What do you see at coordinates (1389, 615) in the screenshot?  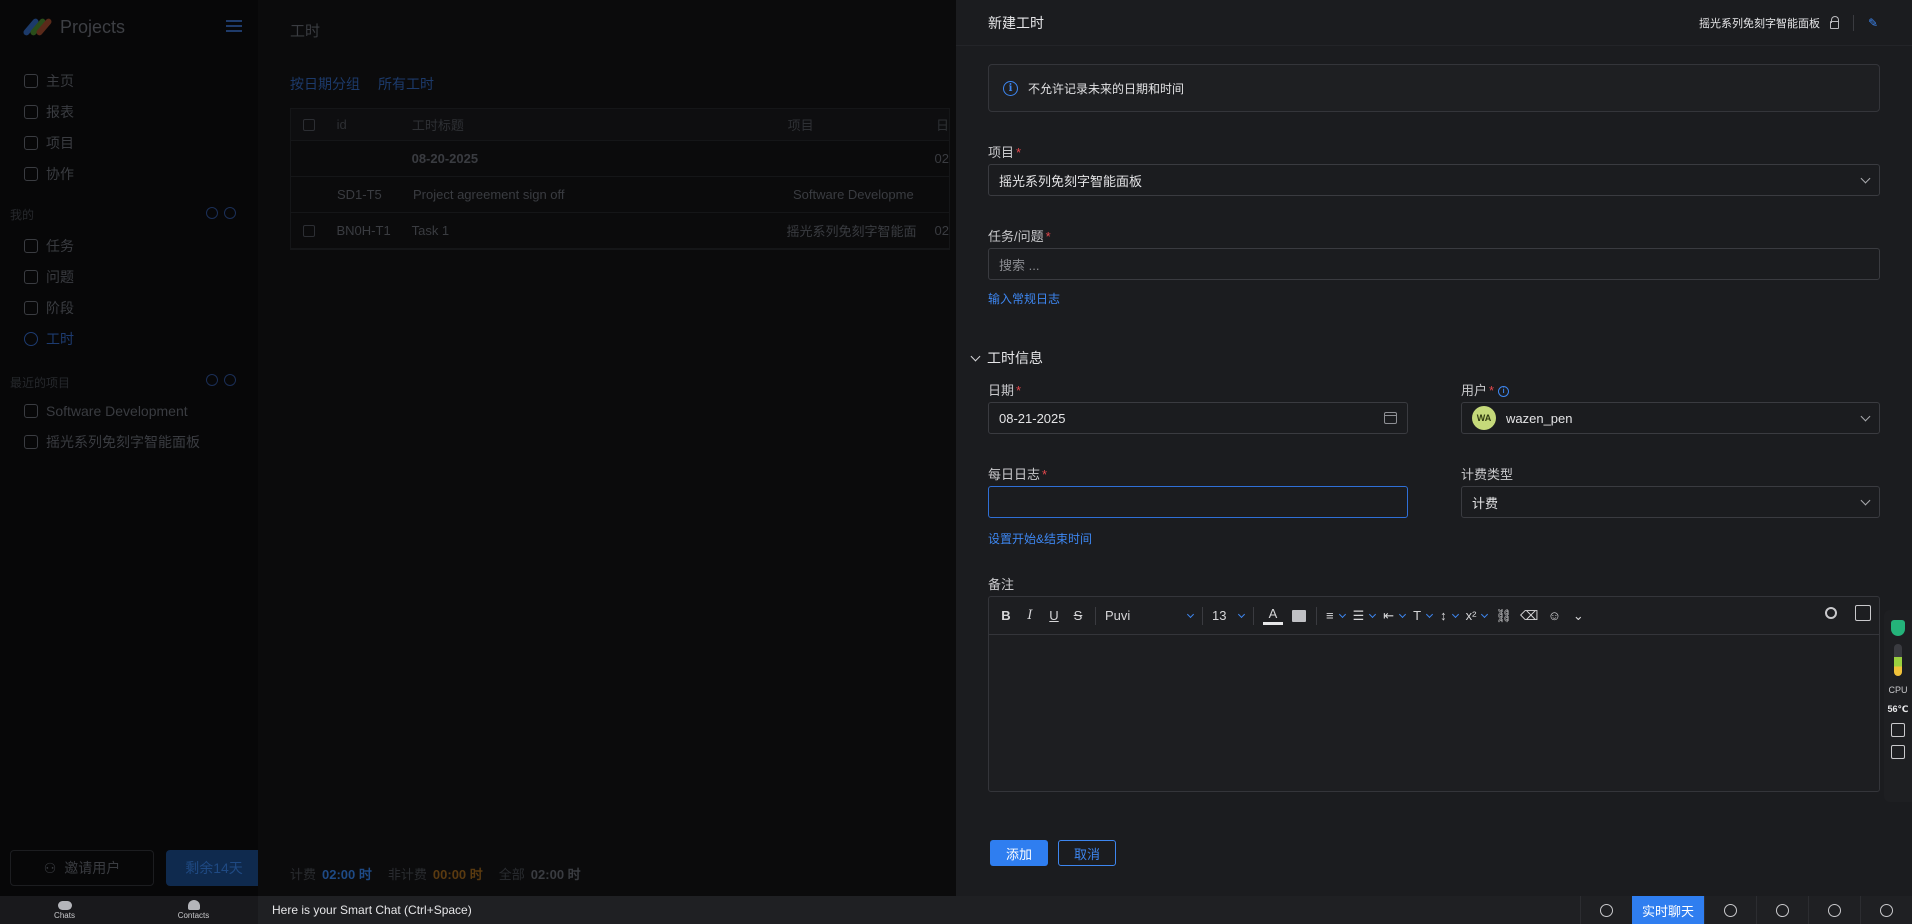 I see `indent-icon: ⇤` at bounding box center [1389, 615].